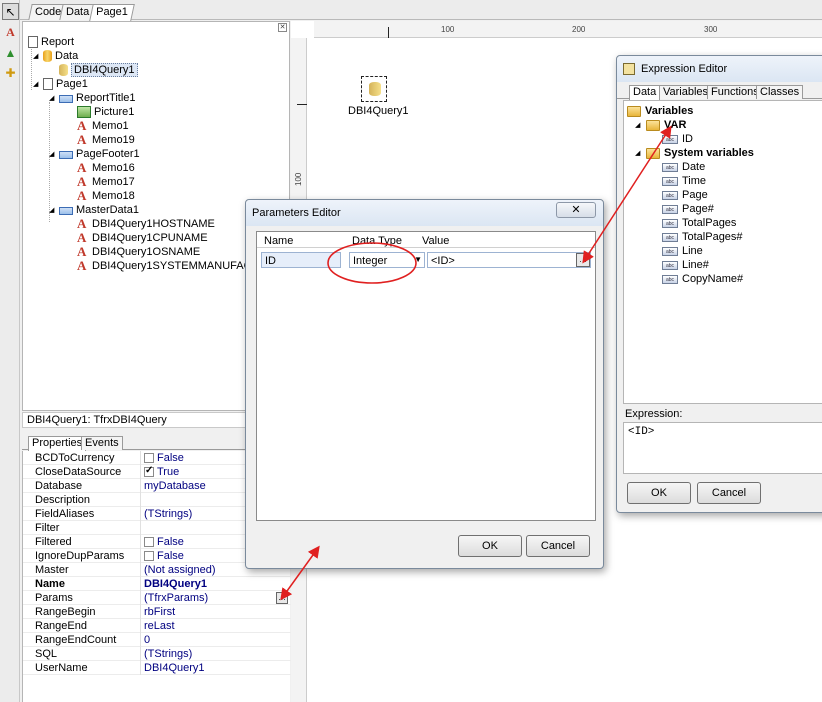 The height and width of the screenshot is (702, 822). Describe the element at coordinates (10, 351) in the screenshot. I see `left-toolbar: ↖ A ▲ ✚` at that location.